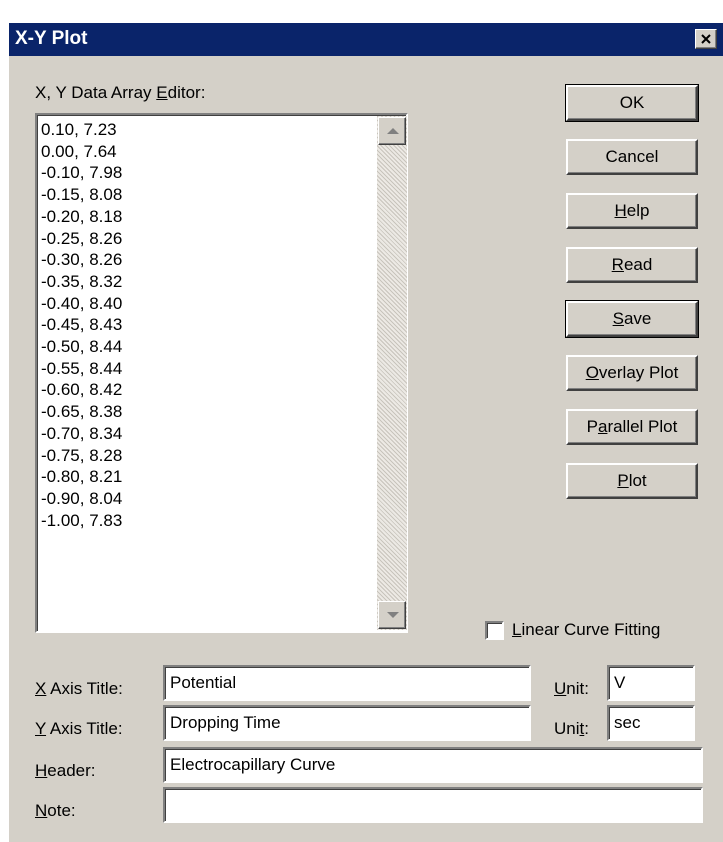 Image resolution: width=723 pixels, height=842 pixels. What do you see at coordinates (571, 688) in the screenshot?
I see `x-unit-label: Unit:` at bounding box center [571, 688].